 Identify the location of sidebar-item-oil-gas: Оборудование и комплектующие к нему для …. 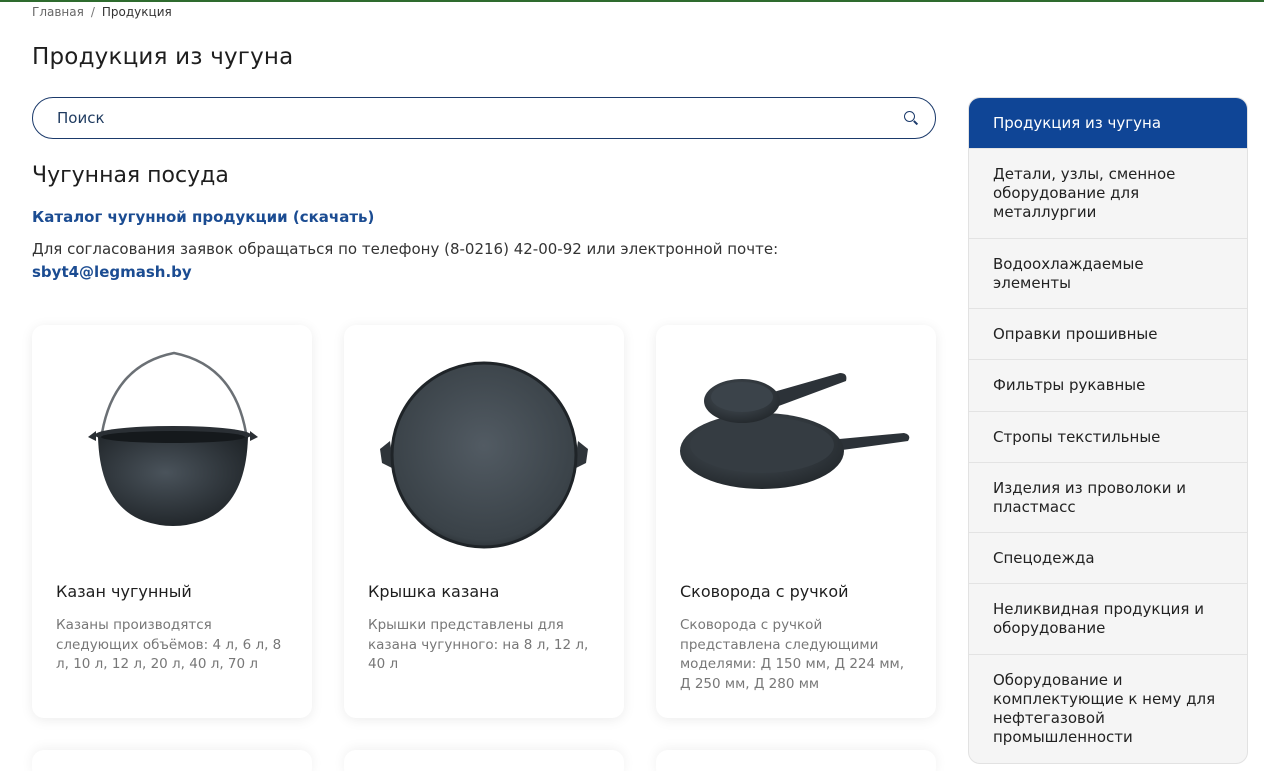
(1108, 709).